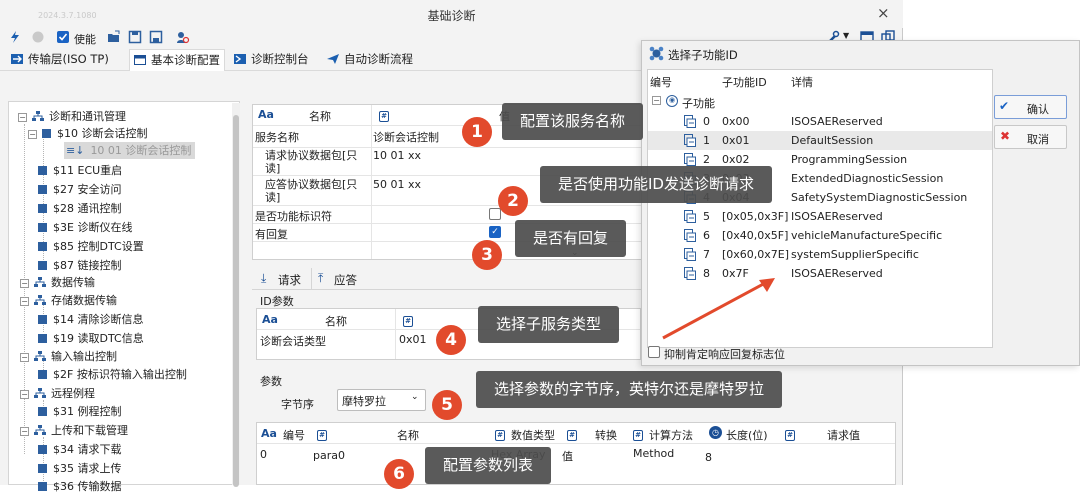 Image resolution: width=1080 pixels, height=495 pixels. What do you see at coordinates (820, 121) in the screenshot?
I see `subfunction-row: 0 0x00 ISOSAEReserved` at bounding box center [820, 121].